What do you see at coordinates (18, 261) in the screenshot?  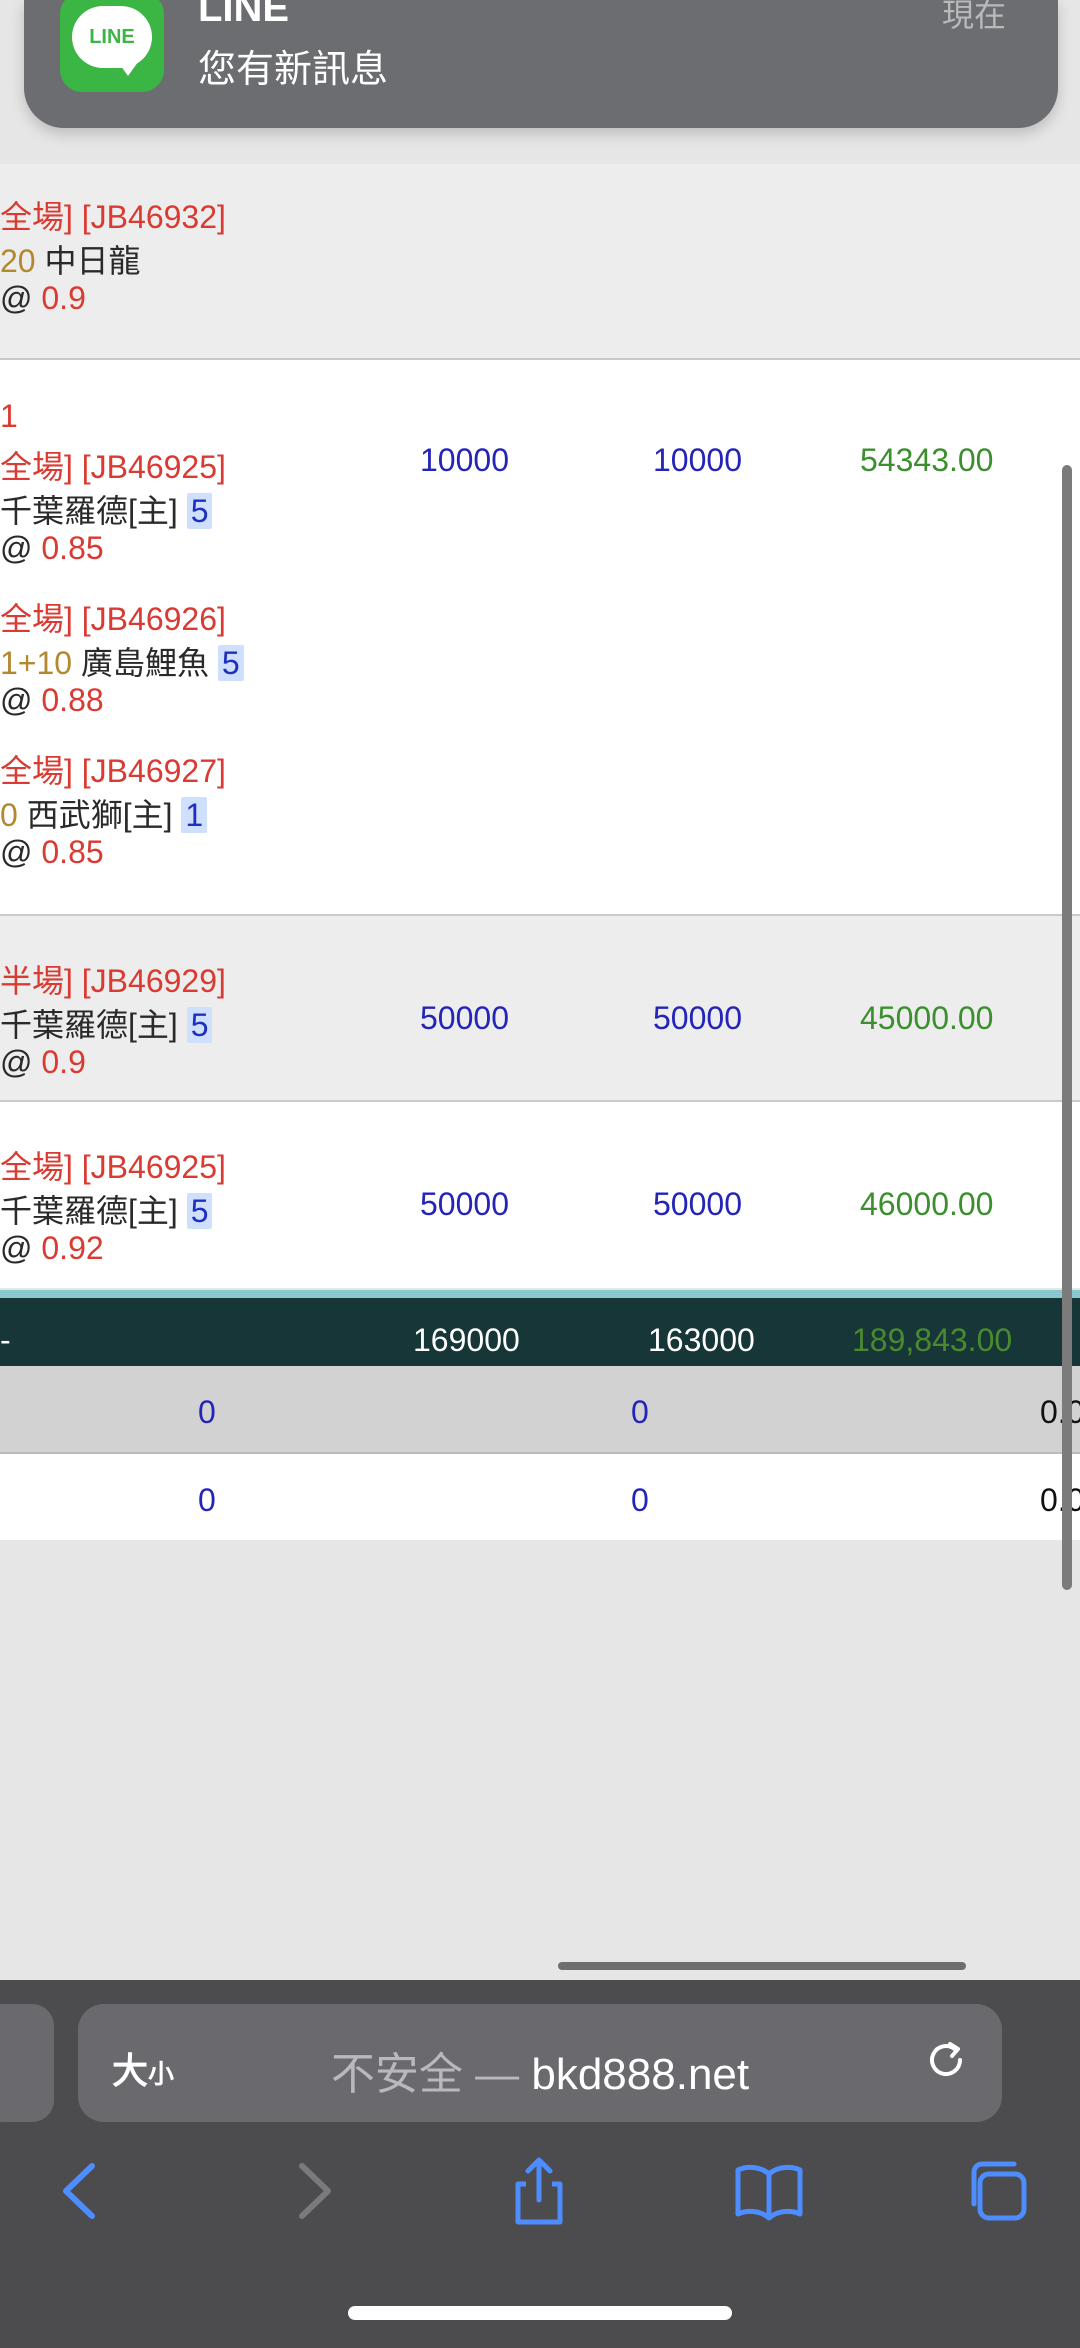 I see `bet-line-segment: 20` at bounding box center [18, 261].